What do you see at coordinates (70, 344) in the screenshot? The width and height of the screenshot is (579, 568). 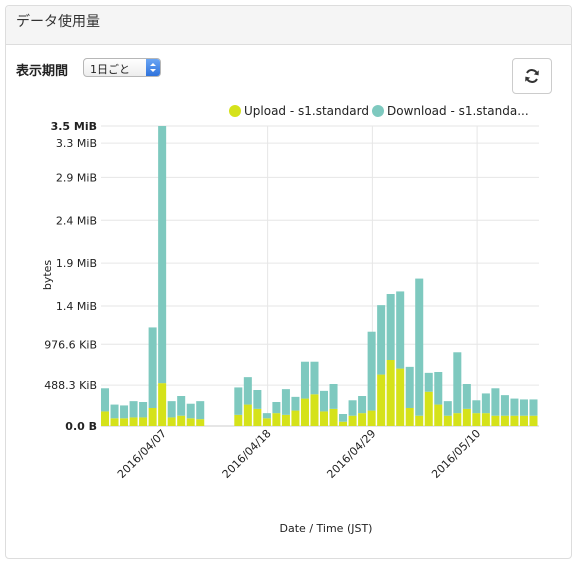 I see `y-tick-label: 976.6 KiB` at bounding box center [70, 344].